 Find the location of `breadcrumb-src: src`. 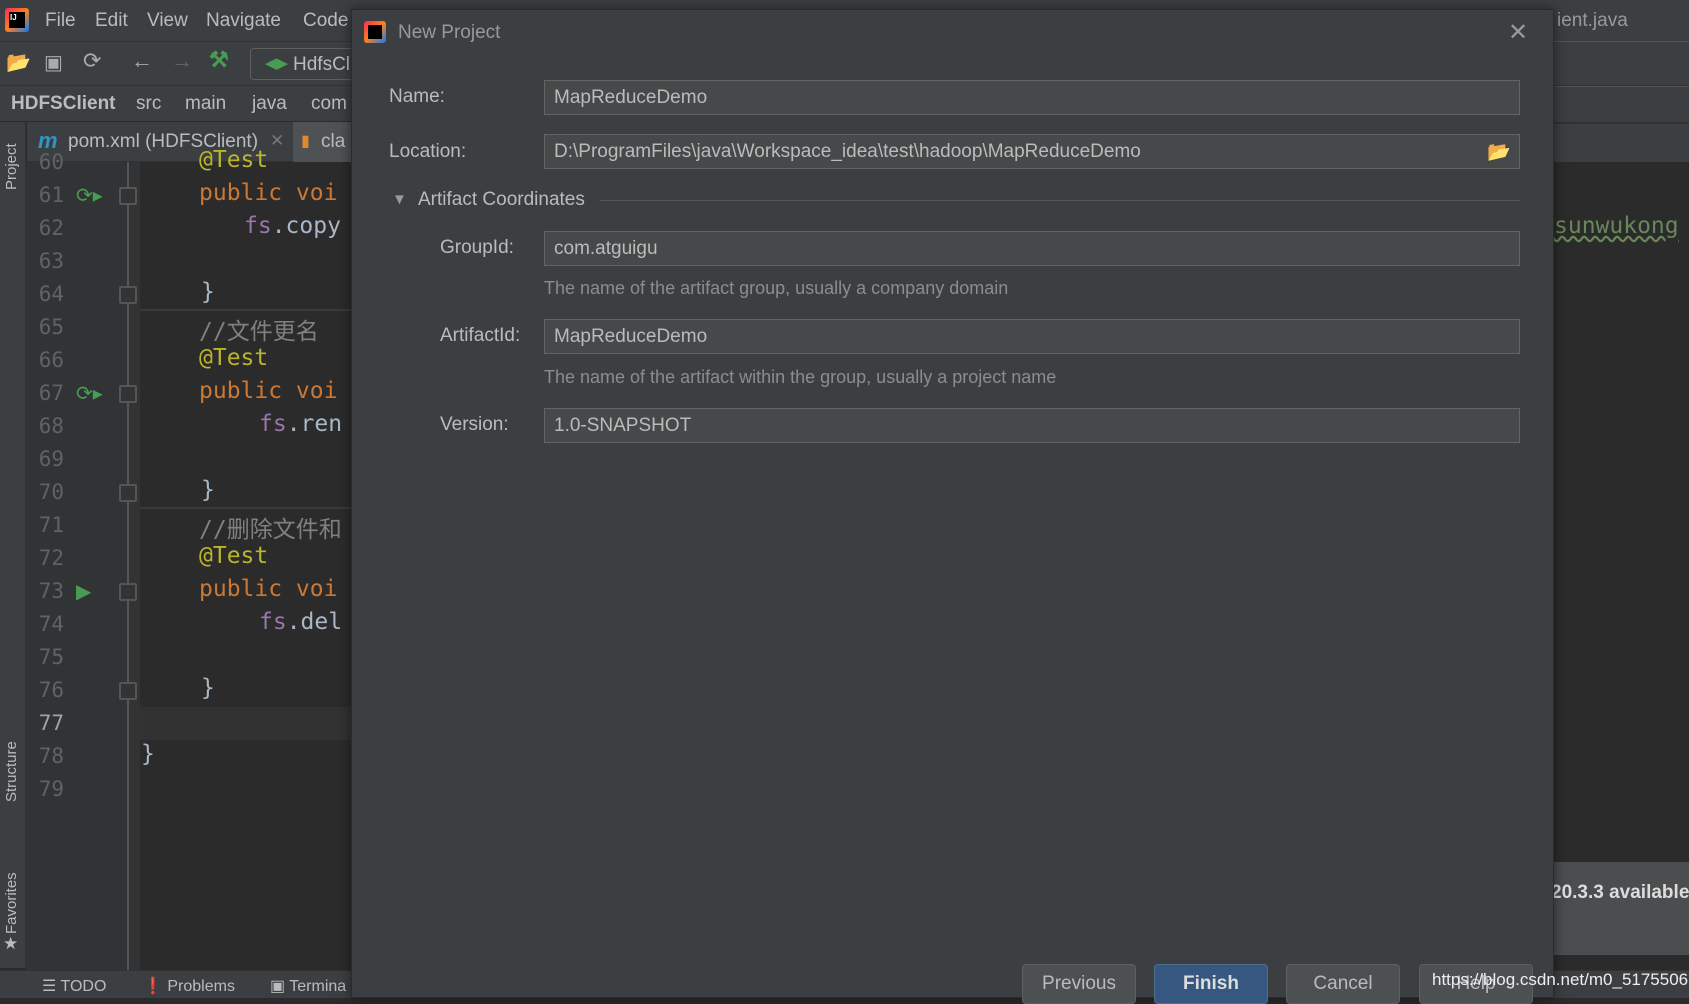

breadcrumb-src: src is located at coordinates (148, 104).